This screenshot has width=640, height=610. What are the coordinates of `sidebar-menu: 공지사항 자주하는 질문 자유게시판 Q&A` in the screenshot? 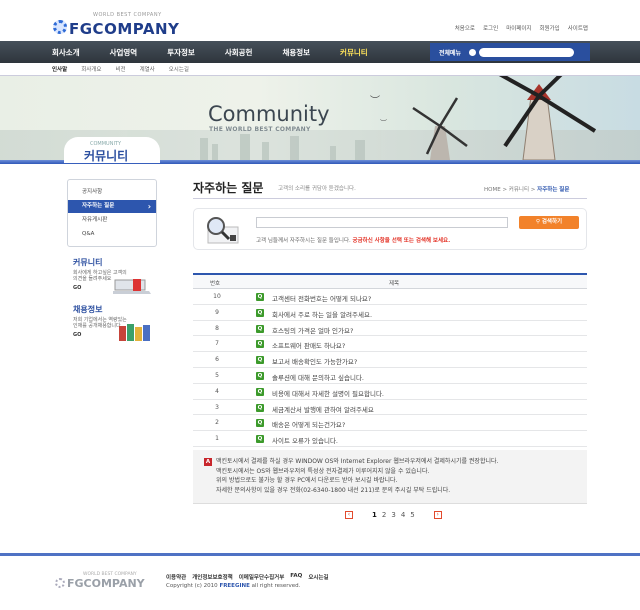 It's located at (112, 213).